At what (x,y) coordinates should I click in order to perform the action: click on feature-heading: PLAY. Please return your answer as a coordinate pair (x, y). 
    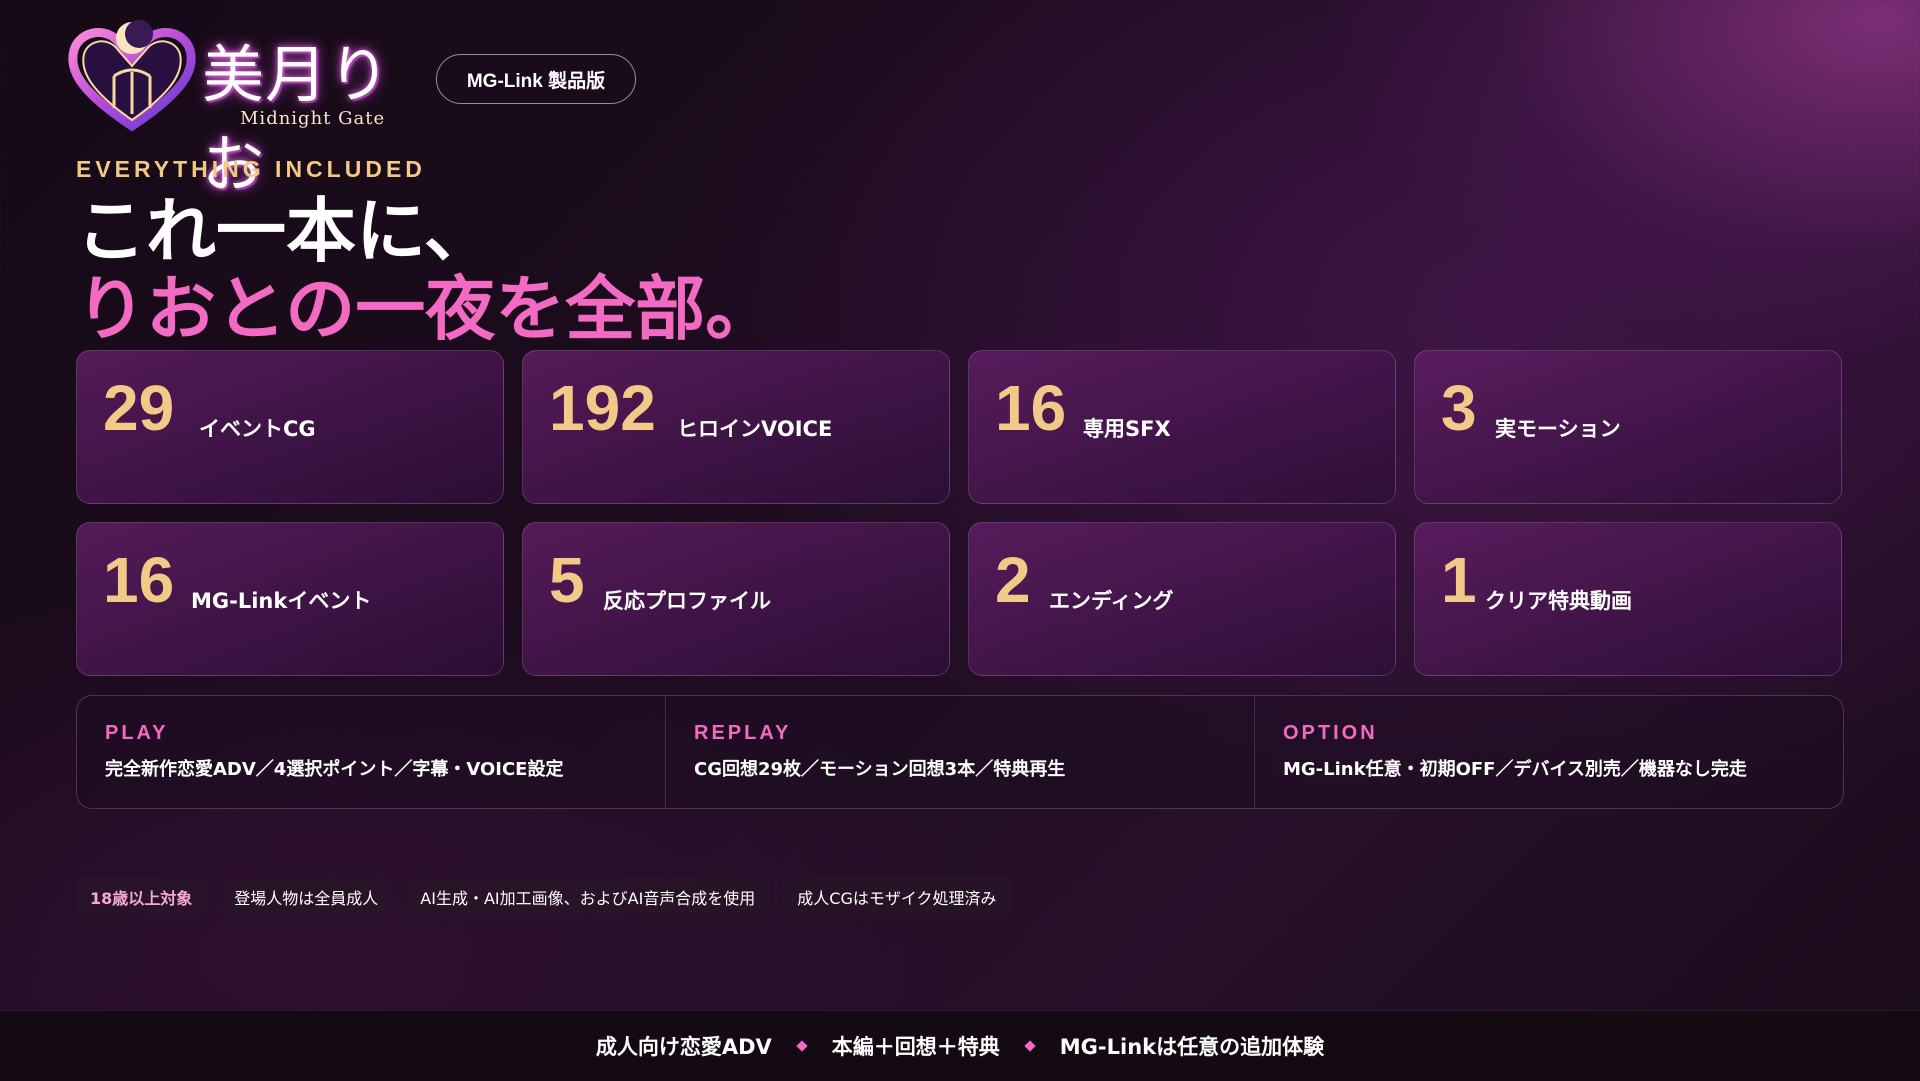
    Looking at the image, I should click on (137, 733).